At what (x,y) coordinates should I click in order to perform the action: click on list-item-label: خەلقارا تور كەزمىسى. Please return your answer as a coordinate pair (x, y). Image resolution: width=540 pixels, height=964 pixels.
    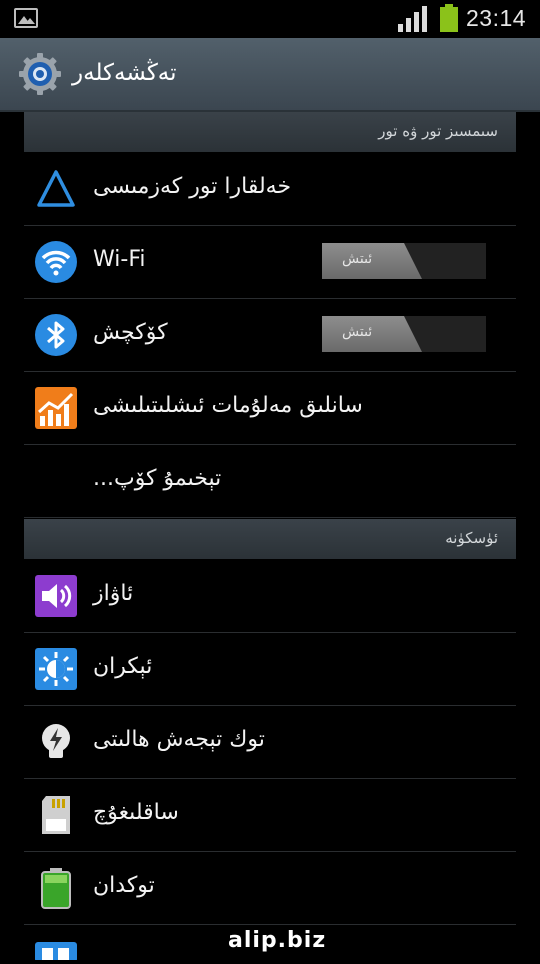
    Looking at the image, I should click on (192, 186).